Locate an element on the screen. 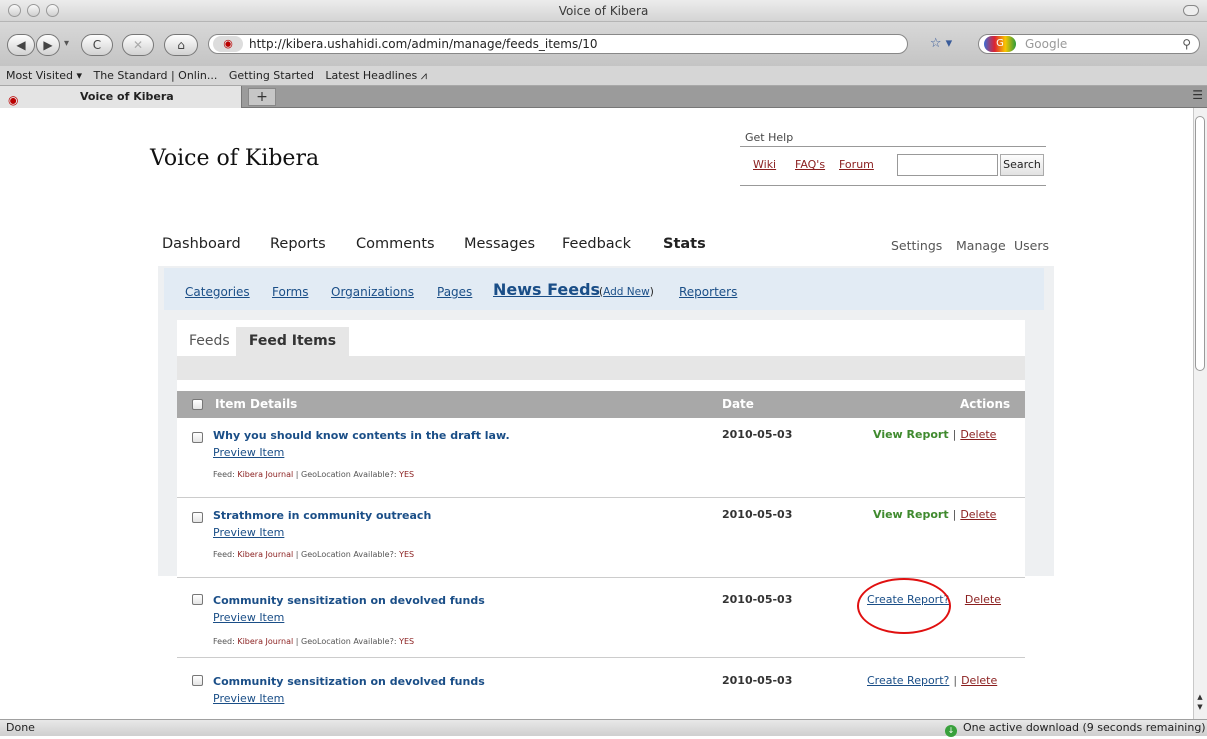  search-icon: ⚲ is located at coordinates (1186, 44).